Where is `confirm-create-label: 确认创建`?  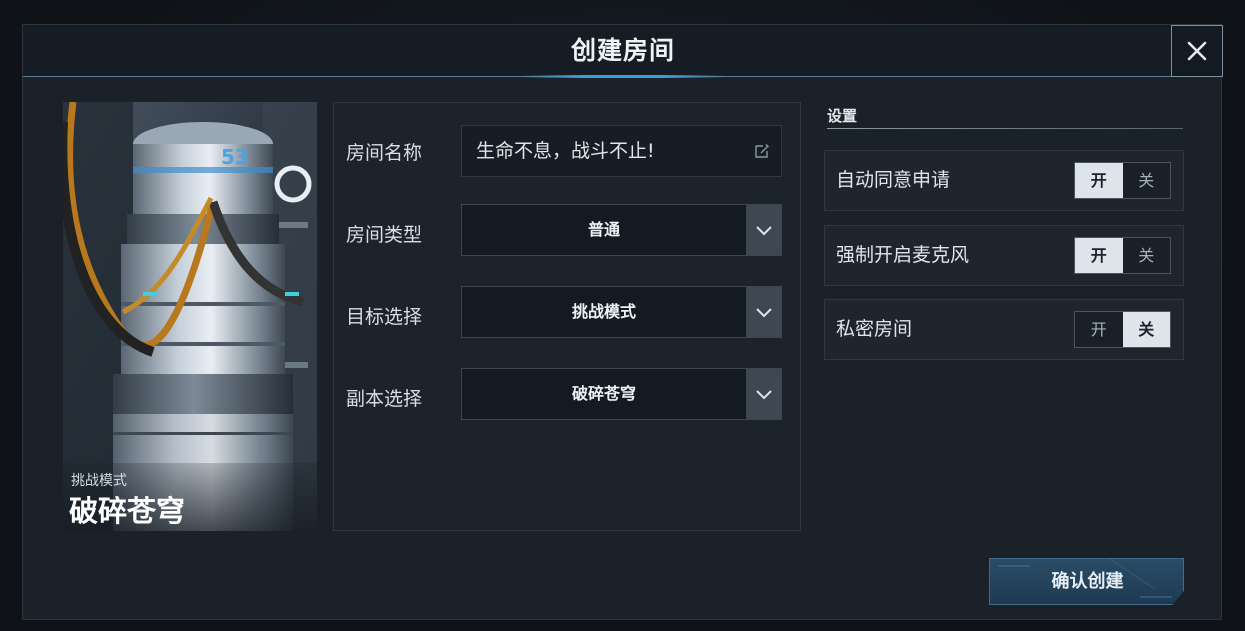
confirm-create-label: 确认创建 is located at coordinates (1087, 581).